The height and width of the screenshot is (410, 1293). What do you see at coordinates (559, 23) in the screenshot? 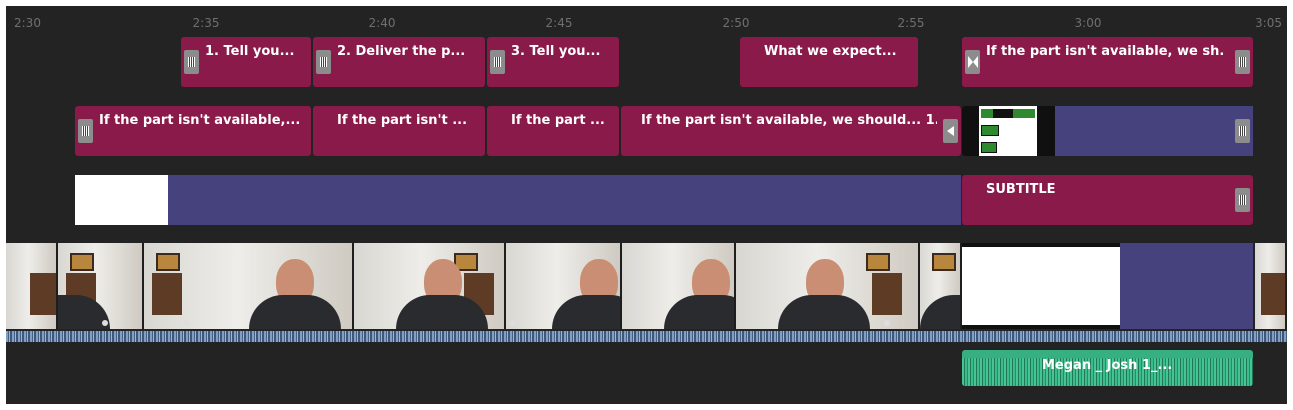
I see `ruler-tick: 2:45` at bounding box center [559, 23].